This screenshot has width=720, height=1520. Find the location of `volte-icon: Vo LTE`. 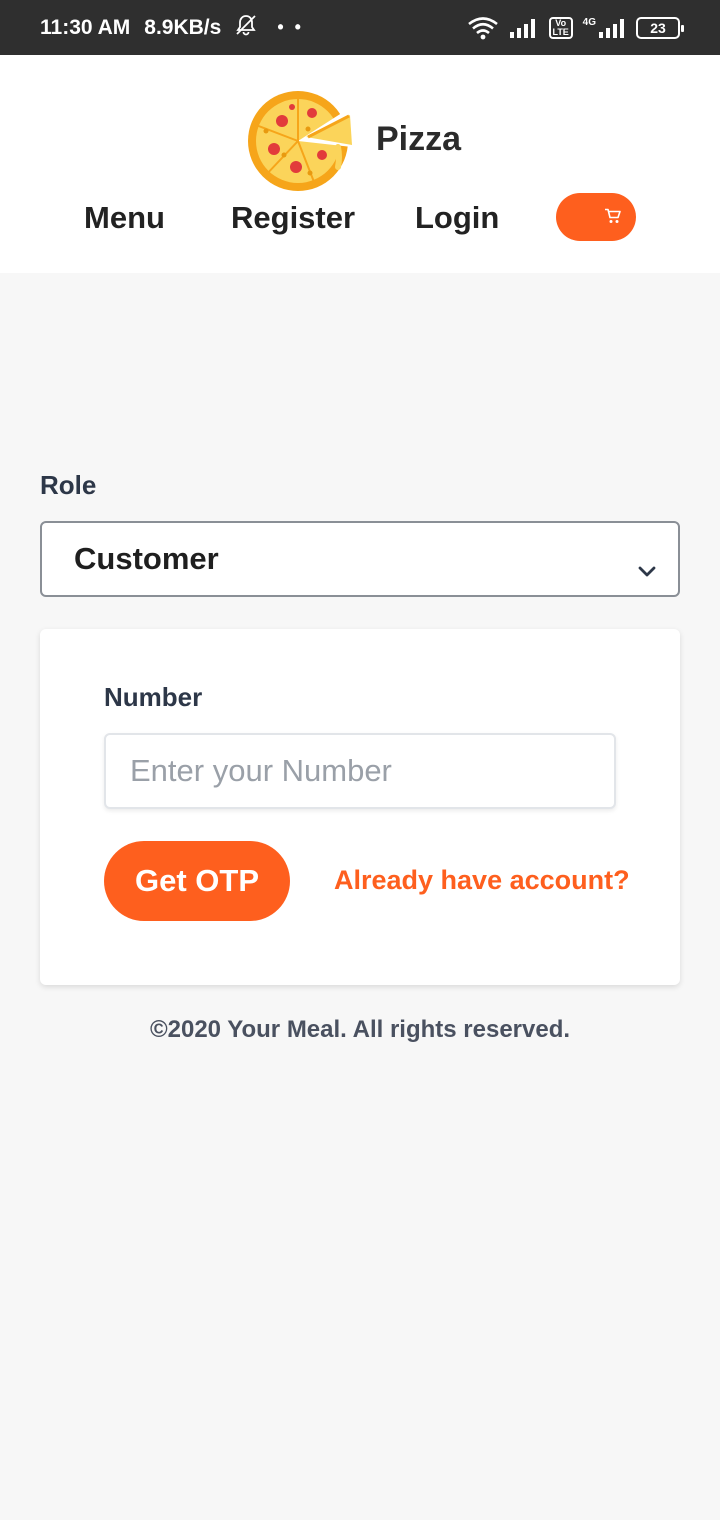

volte-icon: Vo LTE is located at coordinates (560, 27).